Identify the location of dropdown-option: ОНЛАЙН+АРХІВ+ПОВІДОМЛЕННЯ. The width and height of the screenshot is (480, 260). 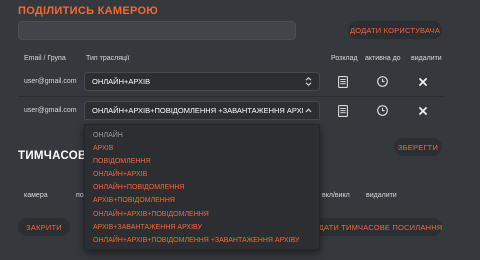
(202, 214).